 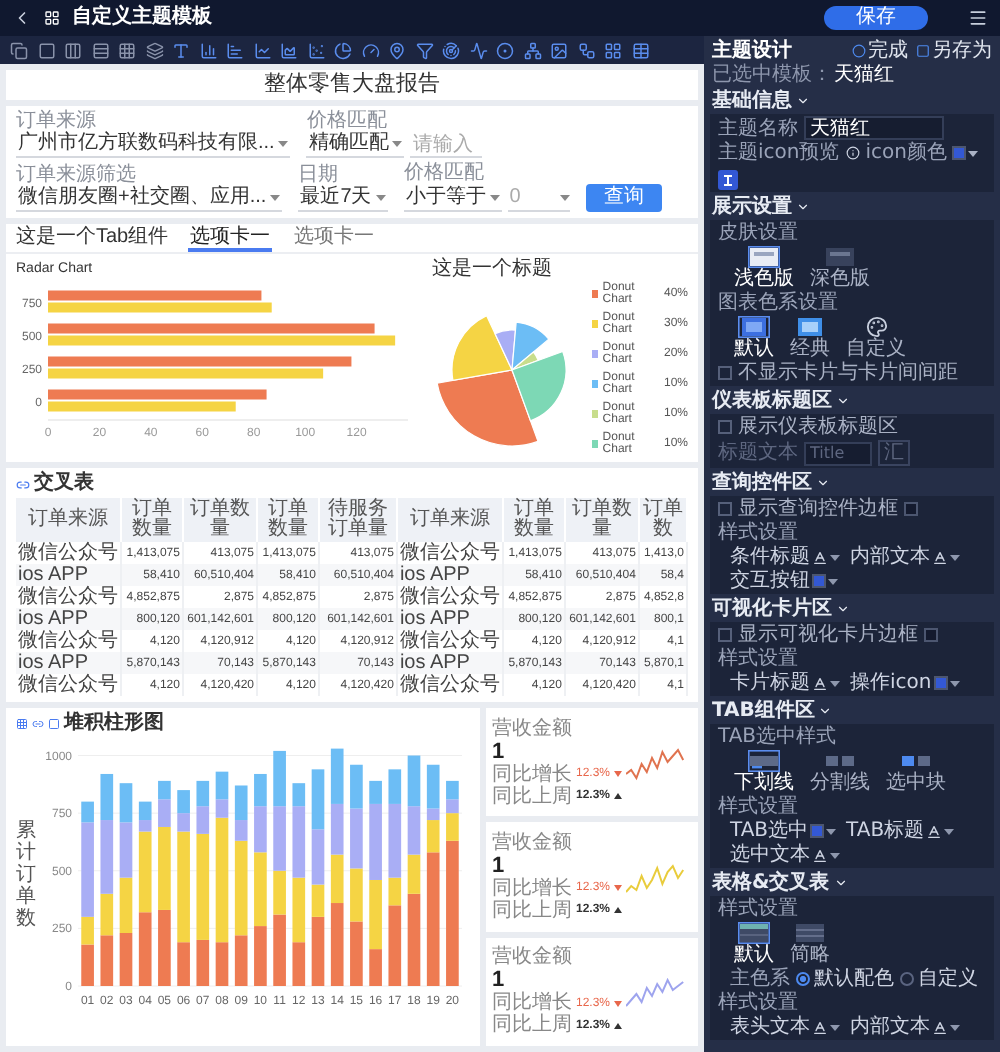 What do you see at coordinates (532, 50) in the screenshot?
I see `network-icon` at bounding box center [532, 50].